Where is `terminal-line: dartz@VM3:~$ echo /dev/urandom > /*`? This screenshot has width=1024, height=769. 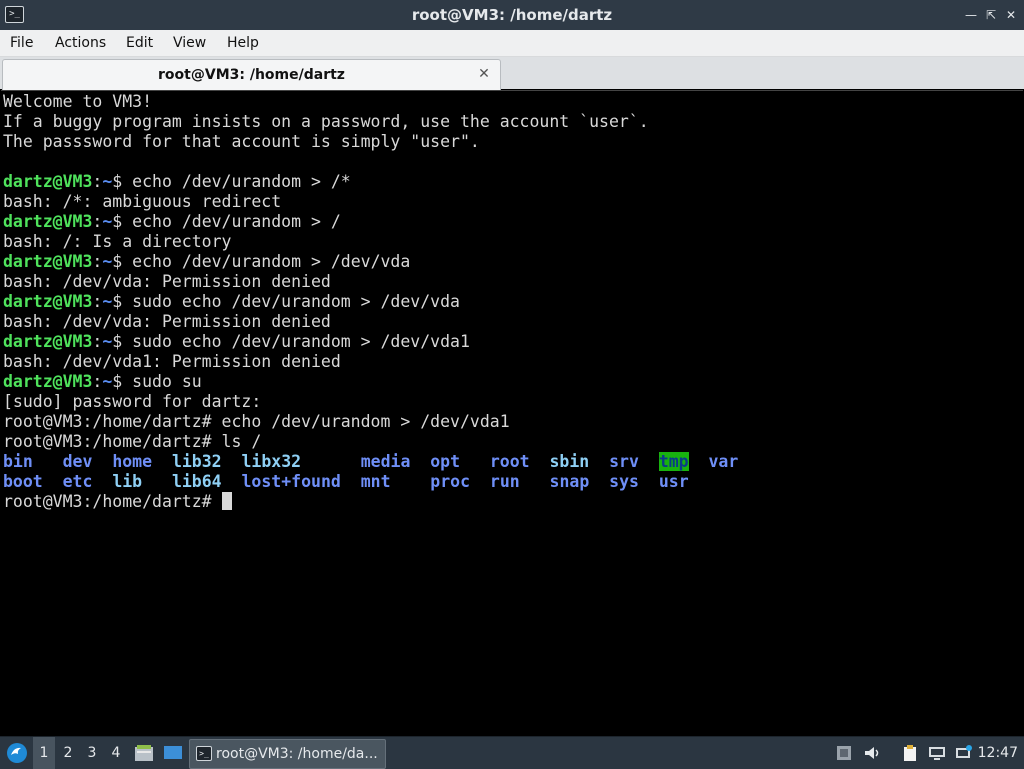 terminal-line: dartz@VM3:~$ echo /dev/urandom > /* is located at coordinates (370, 182).